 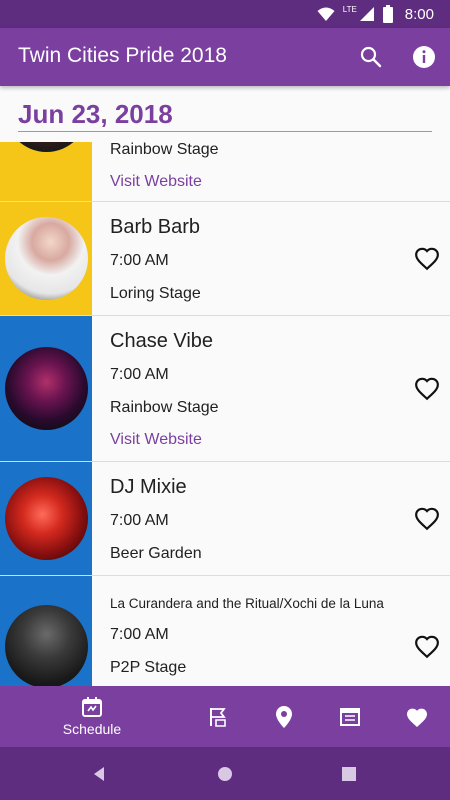 I want to click on info-icon, so click(x=424, y=57).